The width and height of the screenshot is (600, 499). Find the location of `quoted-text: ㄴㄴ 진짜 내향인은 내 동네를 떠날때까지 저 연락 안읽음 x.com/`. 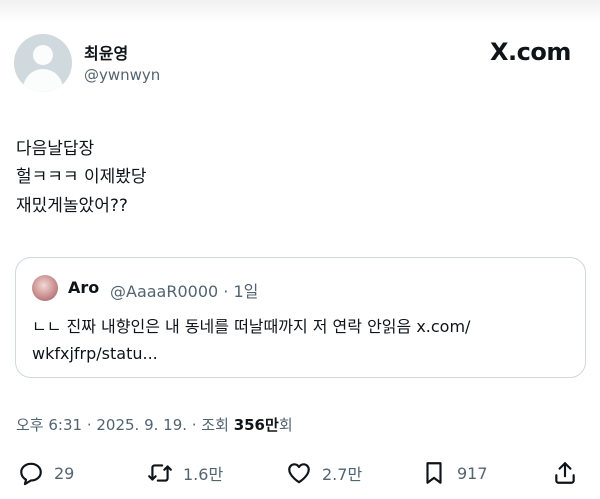

quoted-text: ㄴㄴ 진짜 내향인은 내 동네를 떠날때까지 저 연락 안읽음 x.com/ is located at coordinates (251, 326).